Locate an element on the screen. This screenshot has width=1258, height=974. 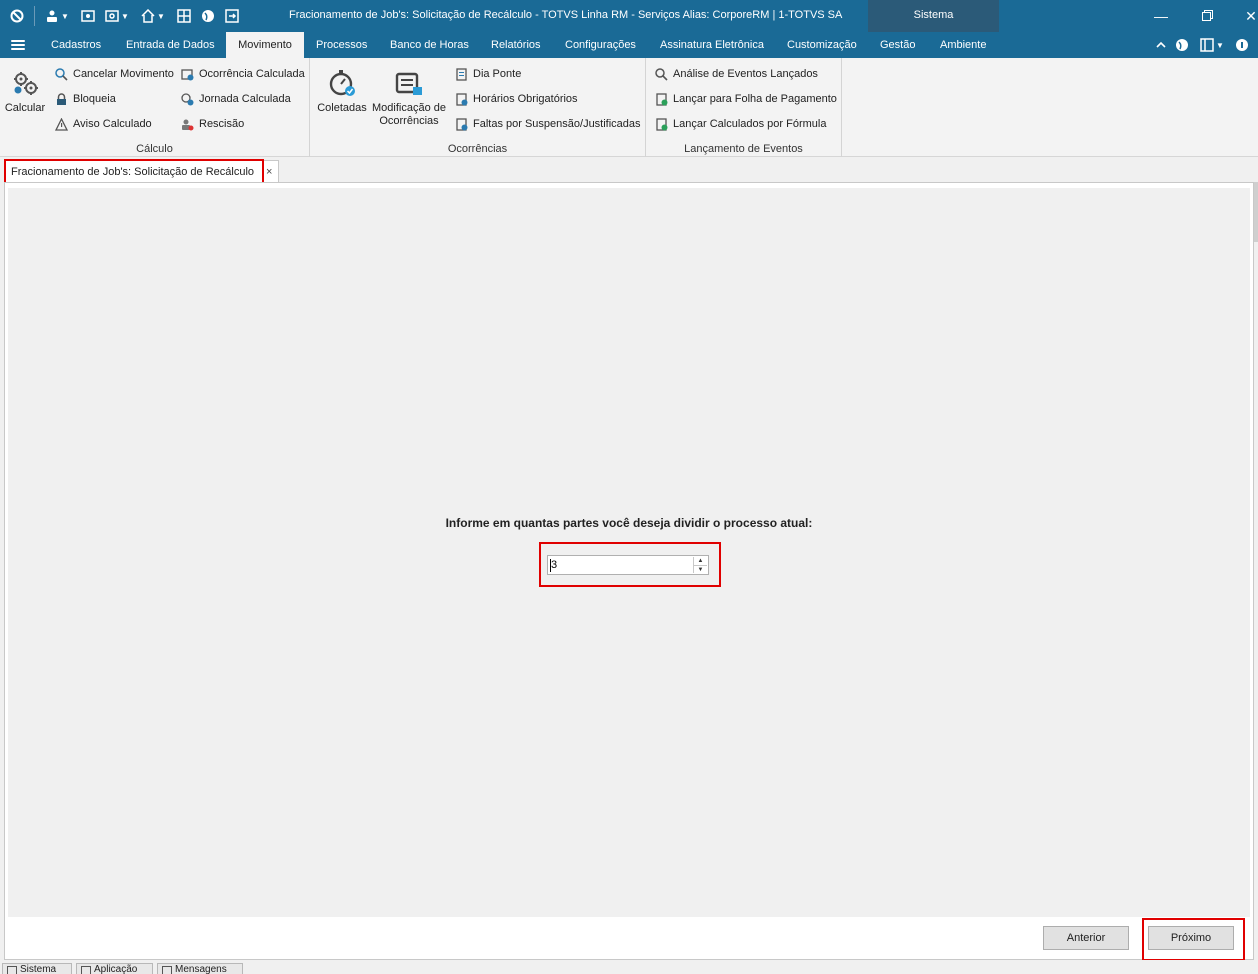
lancar-folha-label: Lançar para Folha de Pagamento is located at coordinates (755, 99).